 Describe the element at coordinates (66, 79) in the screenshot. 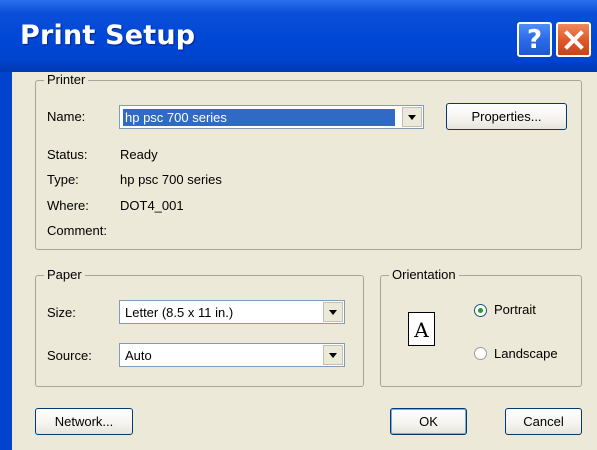

I see `printer-group-legend: Printer` at that location.